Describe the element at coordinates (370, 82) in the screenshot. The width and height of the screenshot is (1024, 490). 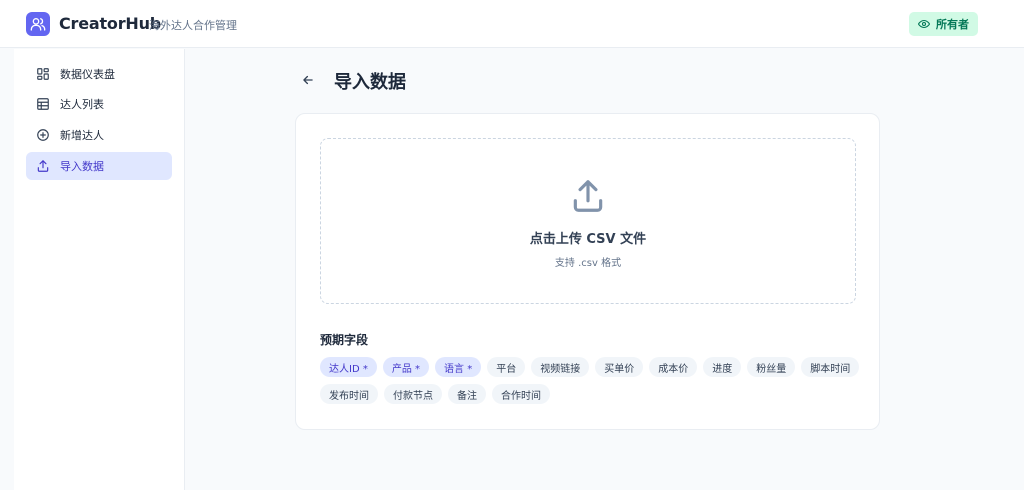
I see `page-title: 导入数据` at that location.